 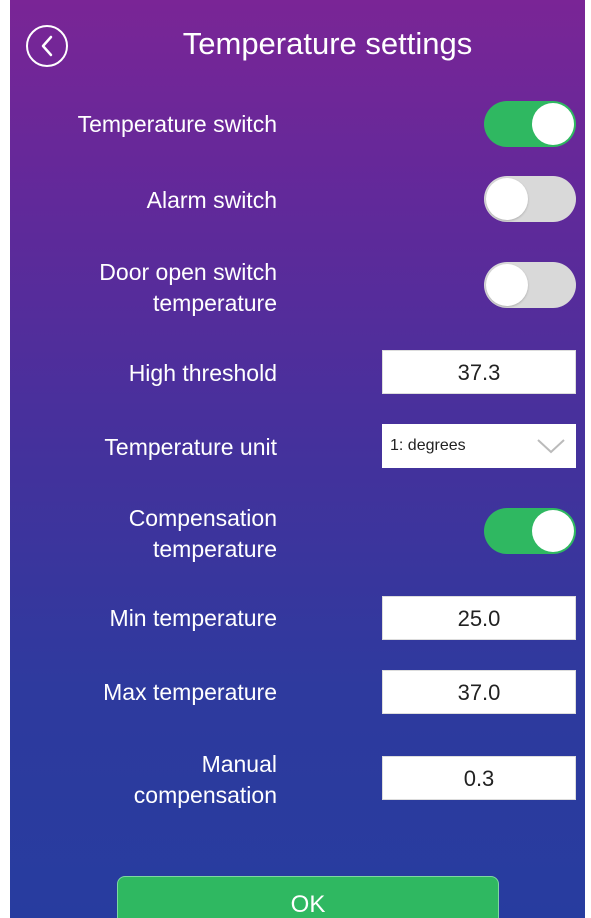 I want to click on compensation-temperature-label: Compensation temperature, so click(x=203, y=534).